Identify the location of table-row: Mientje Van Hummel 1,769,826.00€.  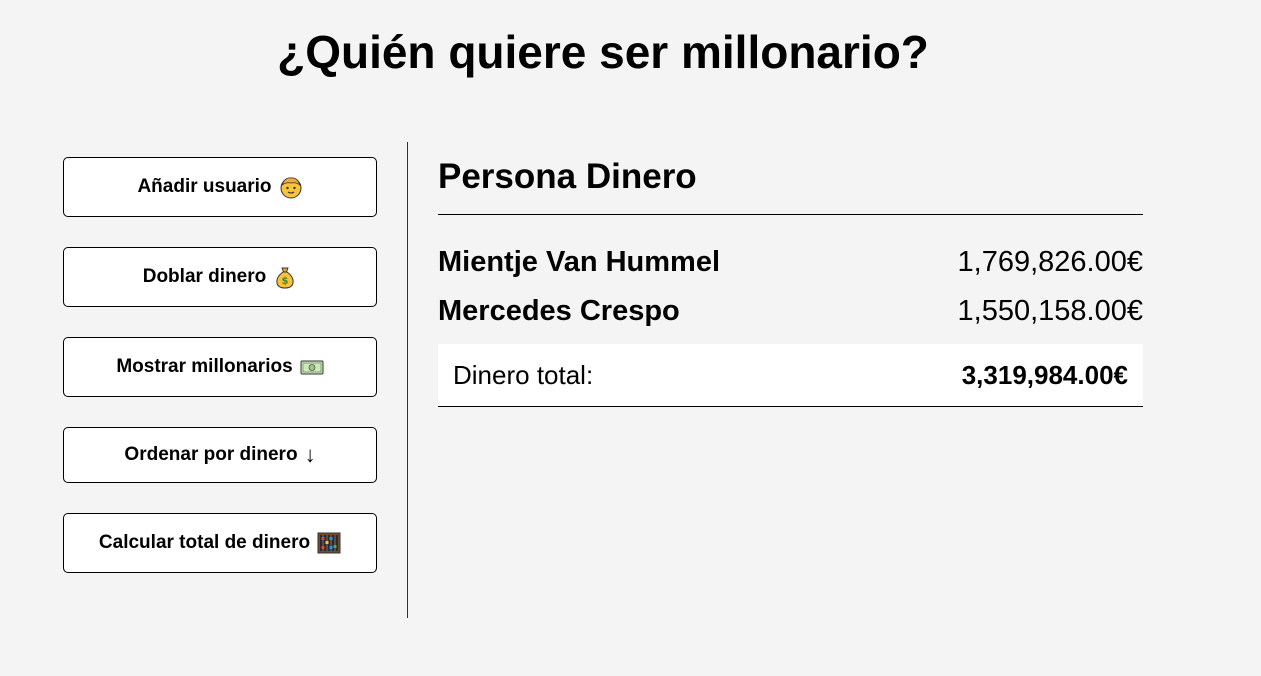
(790, 262).